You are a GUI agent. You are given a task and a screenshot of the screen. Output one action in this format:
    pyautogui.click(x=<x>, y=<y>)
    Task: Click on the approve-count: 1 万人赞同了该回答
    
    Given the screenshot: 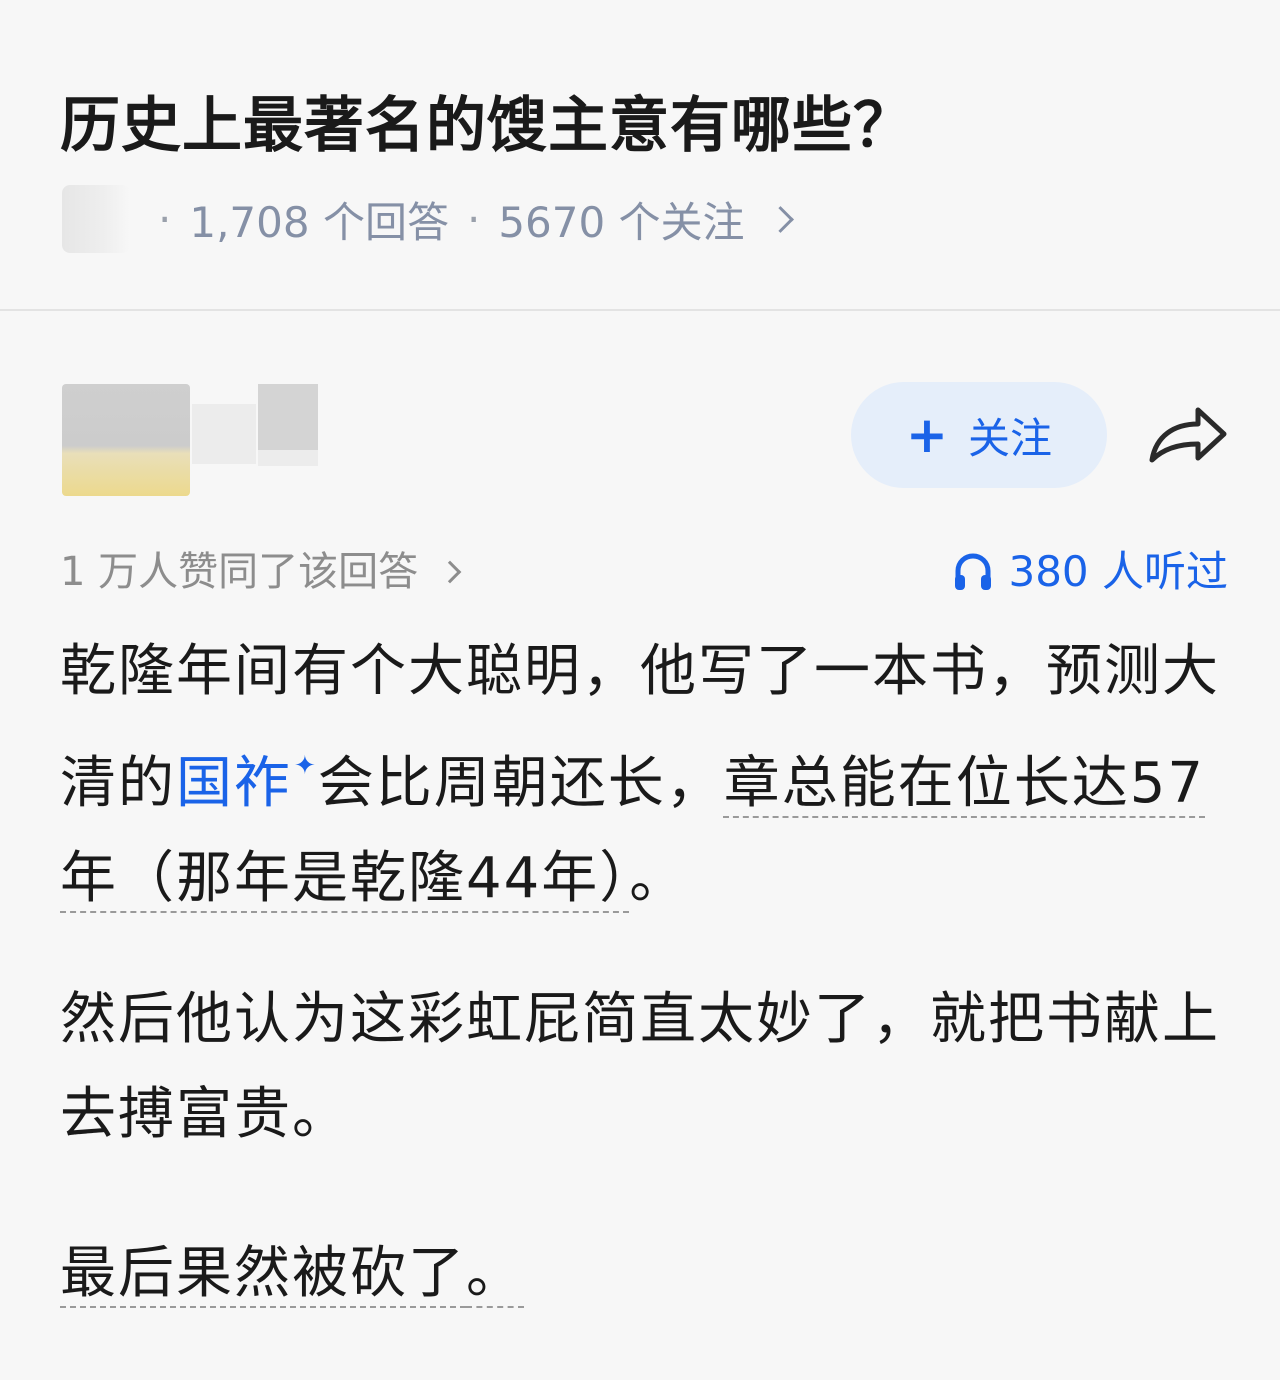 What is the action you would take?
    pyautogui.click(x=261, y=572)
    